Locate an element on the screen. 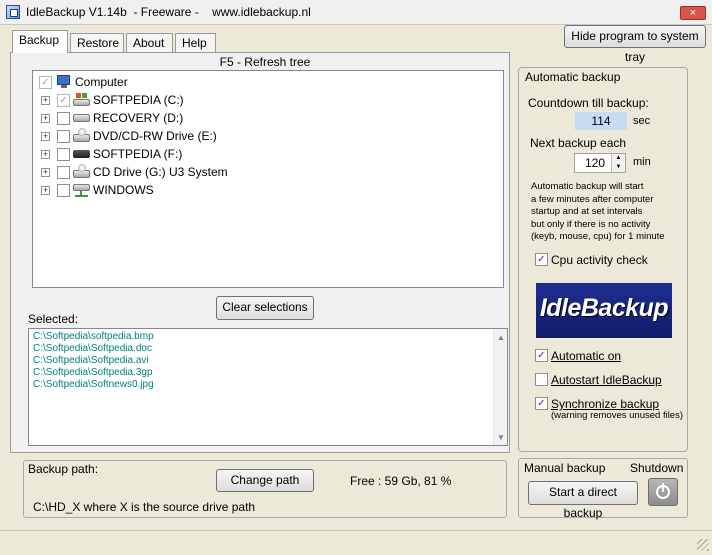 The height and width of the screenshot is (555, 712). checkbox-g-drive is located at coordinates (63, 172).